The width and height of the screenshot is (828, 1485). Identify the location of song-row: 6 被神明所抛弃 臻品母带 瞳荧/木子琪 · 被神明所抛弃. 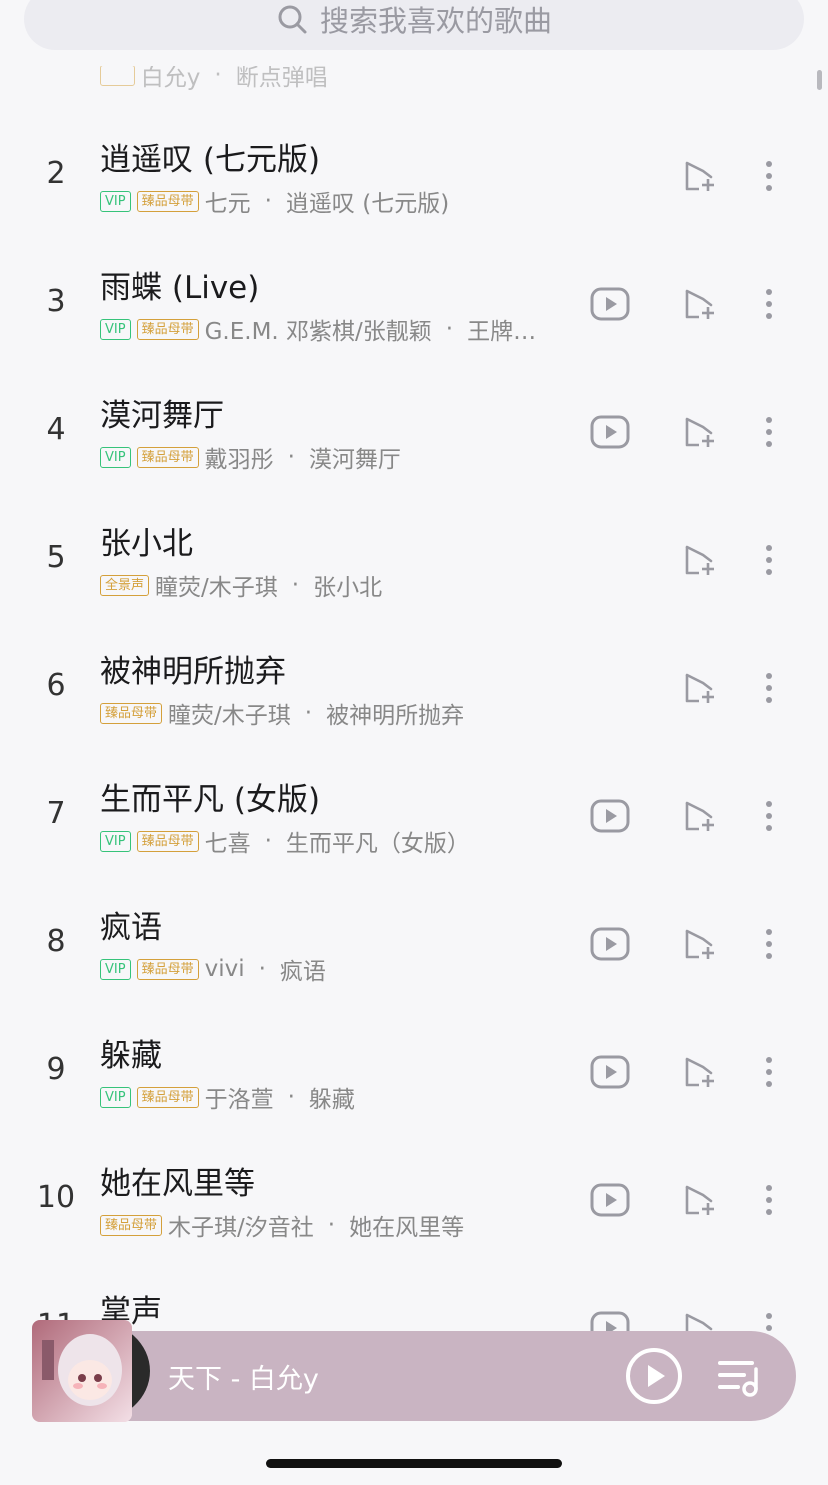
(414, 688).